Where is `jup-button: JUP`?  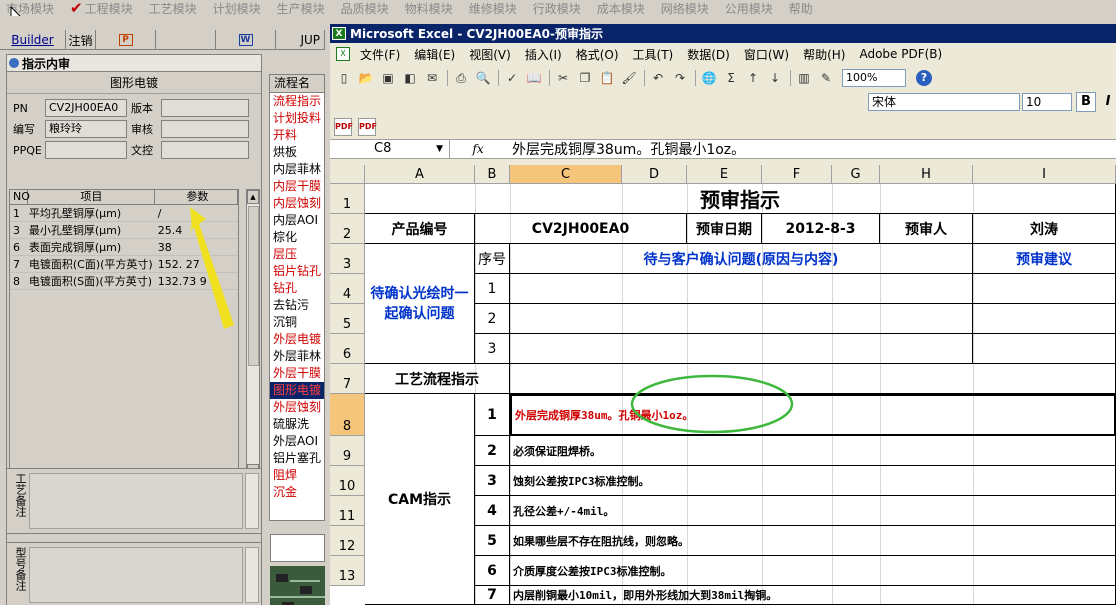
jup-button: JUP is located at coordinates (300, 40).